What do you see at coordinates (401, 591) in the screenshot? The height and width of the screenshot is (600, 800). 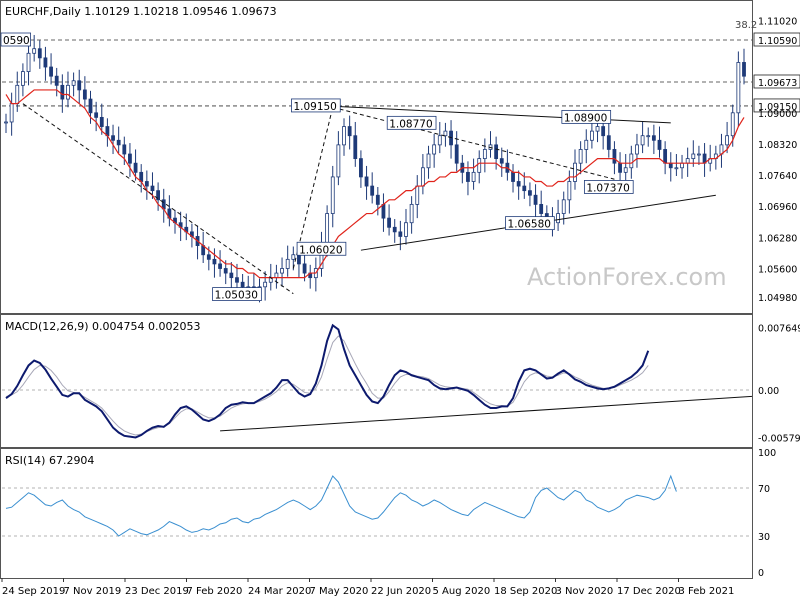 I see `x-axis-label: 22 Jun 2020` at bounding box center [401, 591].